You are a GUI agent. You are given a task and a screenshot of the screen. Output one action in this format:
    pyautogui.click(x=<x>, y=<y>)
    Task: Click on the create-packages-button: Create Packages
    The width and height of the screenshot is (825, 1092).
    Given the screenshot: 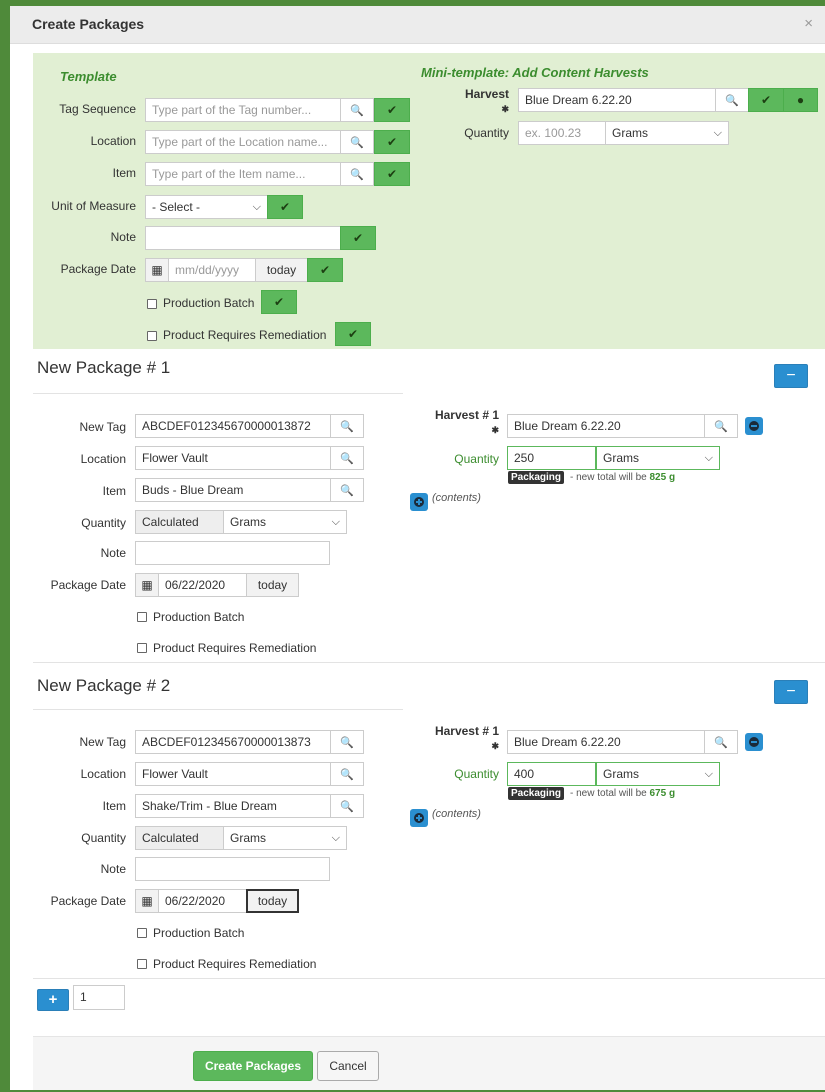 What is the action you would take?
    pyautogui.click(x=253, y=1066)
    